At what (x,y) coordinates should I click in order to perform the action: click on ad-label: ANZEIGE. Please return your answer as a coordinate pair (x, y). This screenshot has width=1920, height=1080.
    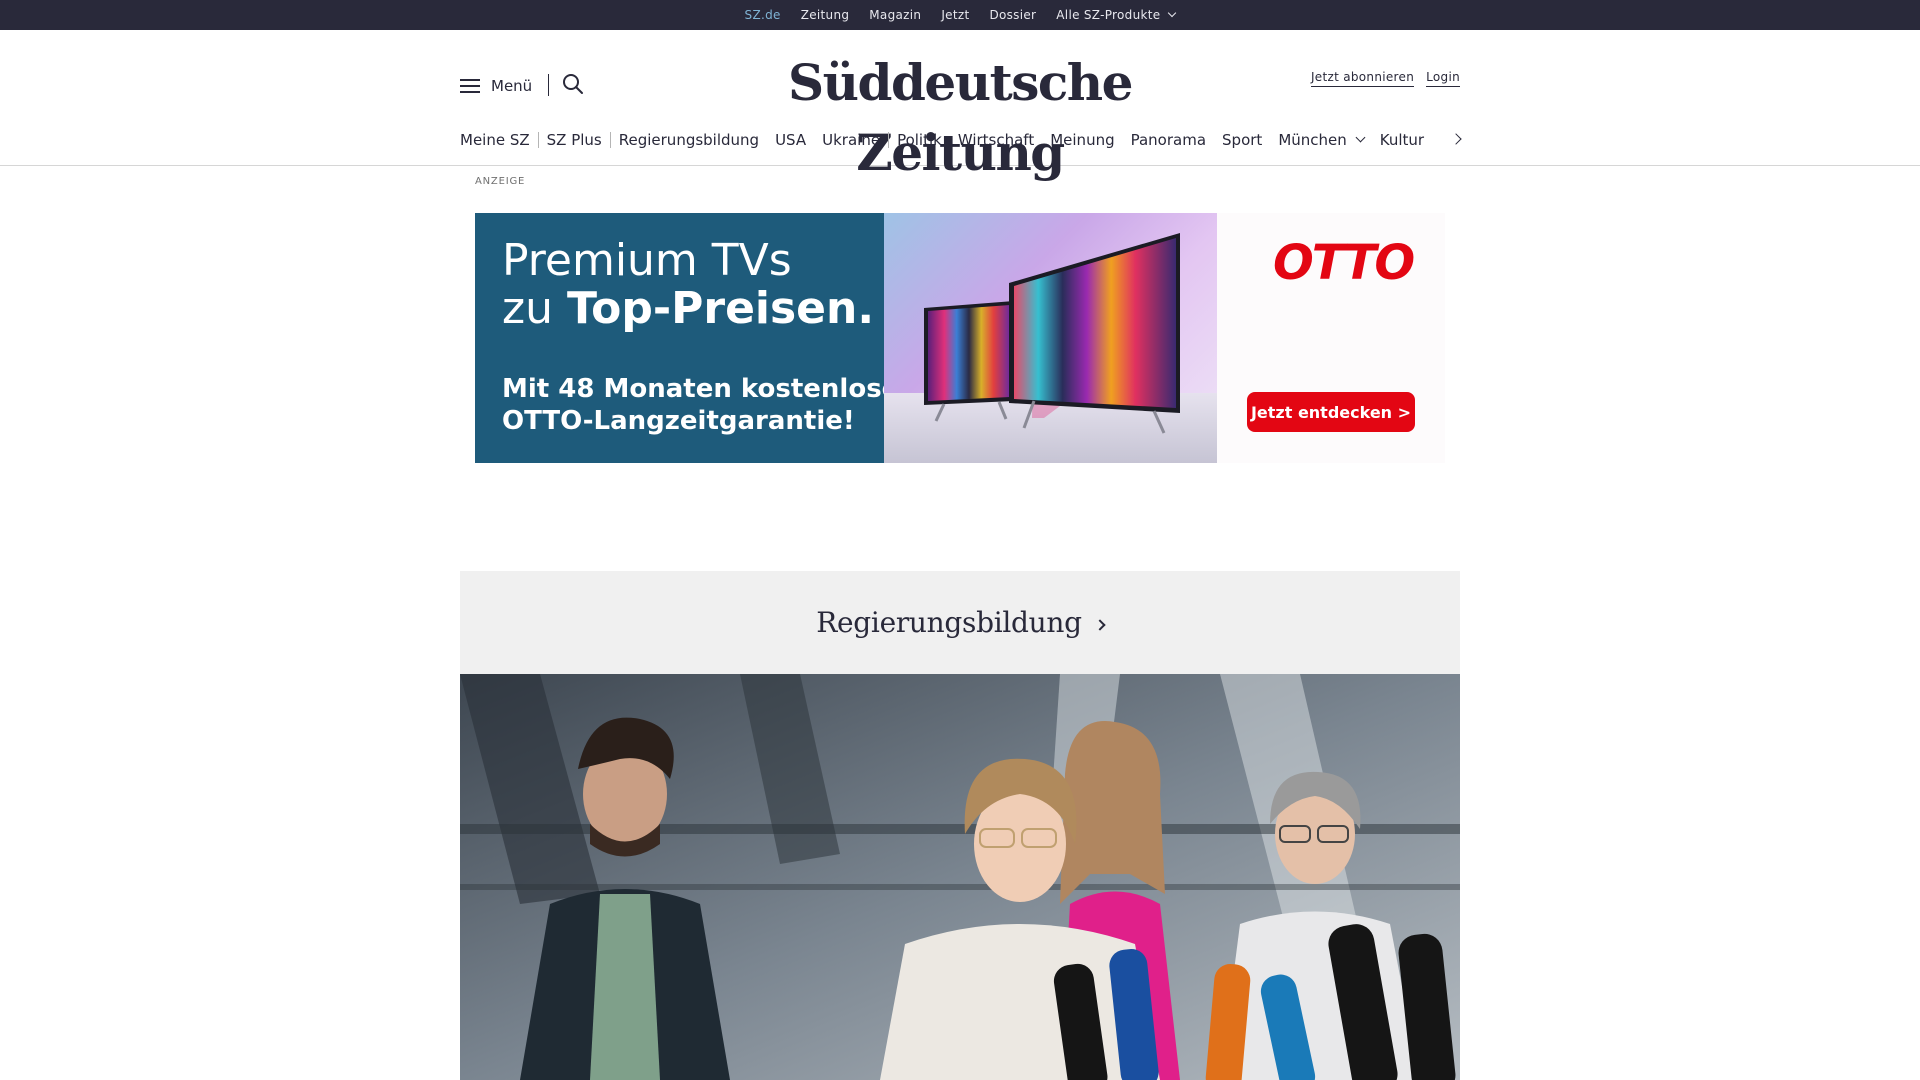
    Looking at the image, I should click on (500, 181).